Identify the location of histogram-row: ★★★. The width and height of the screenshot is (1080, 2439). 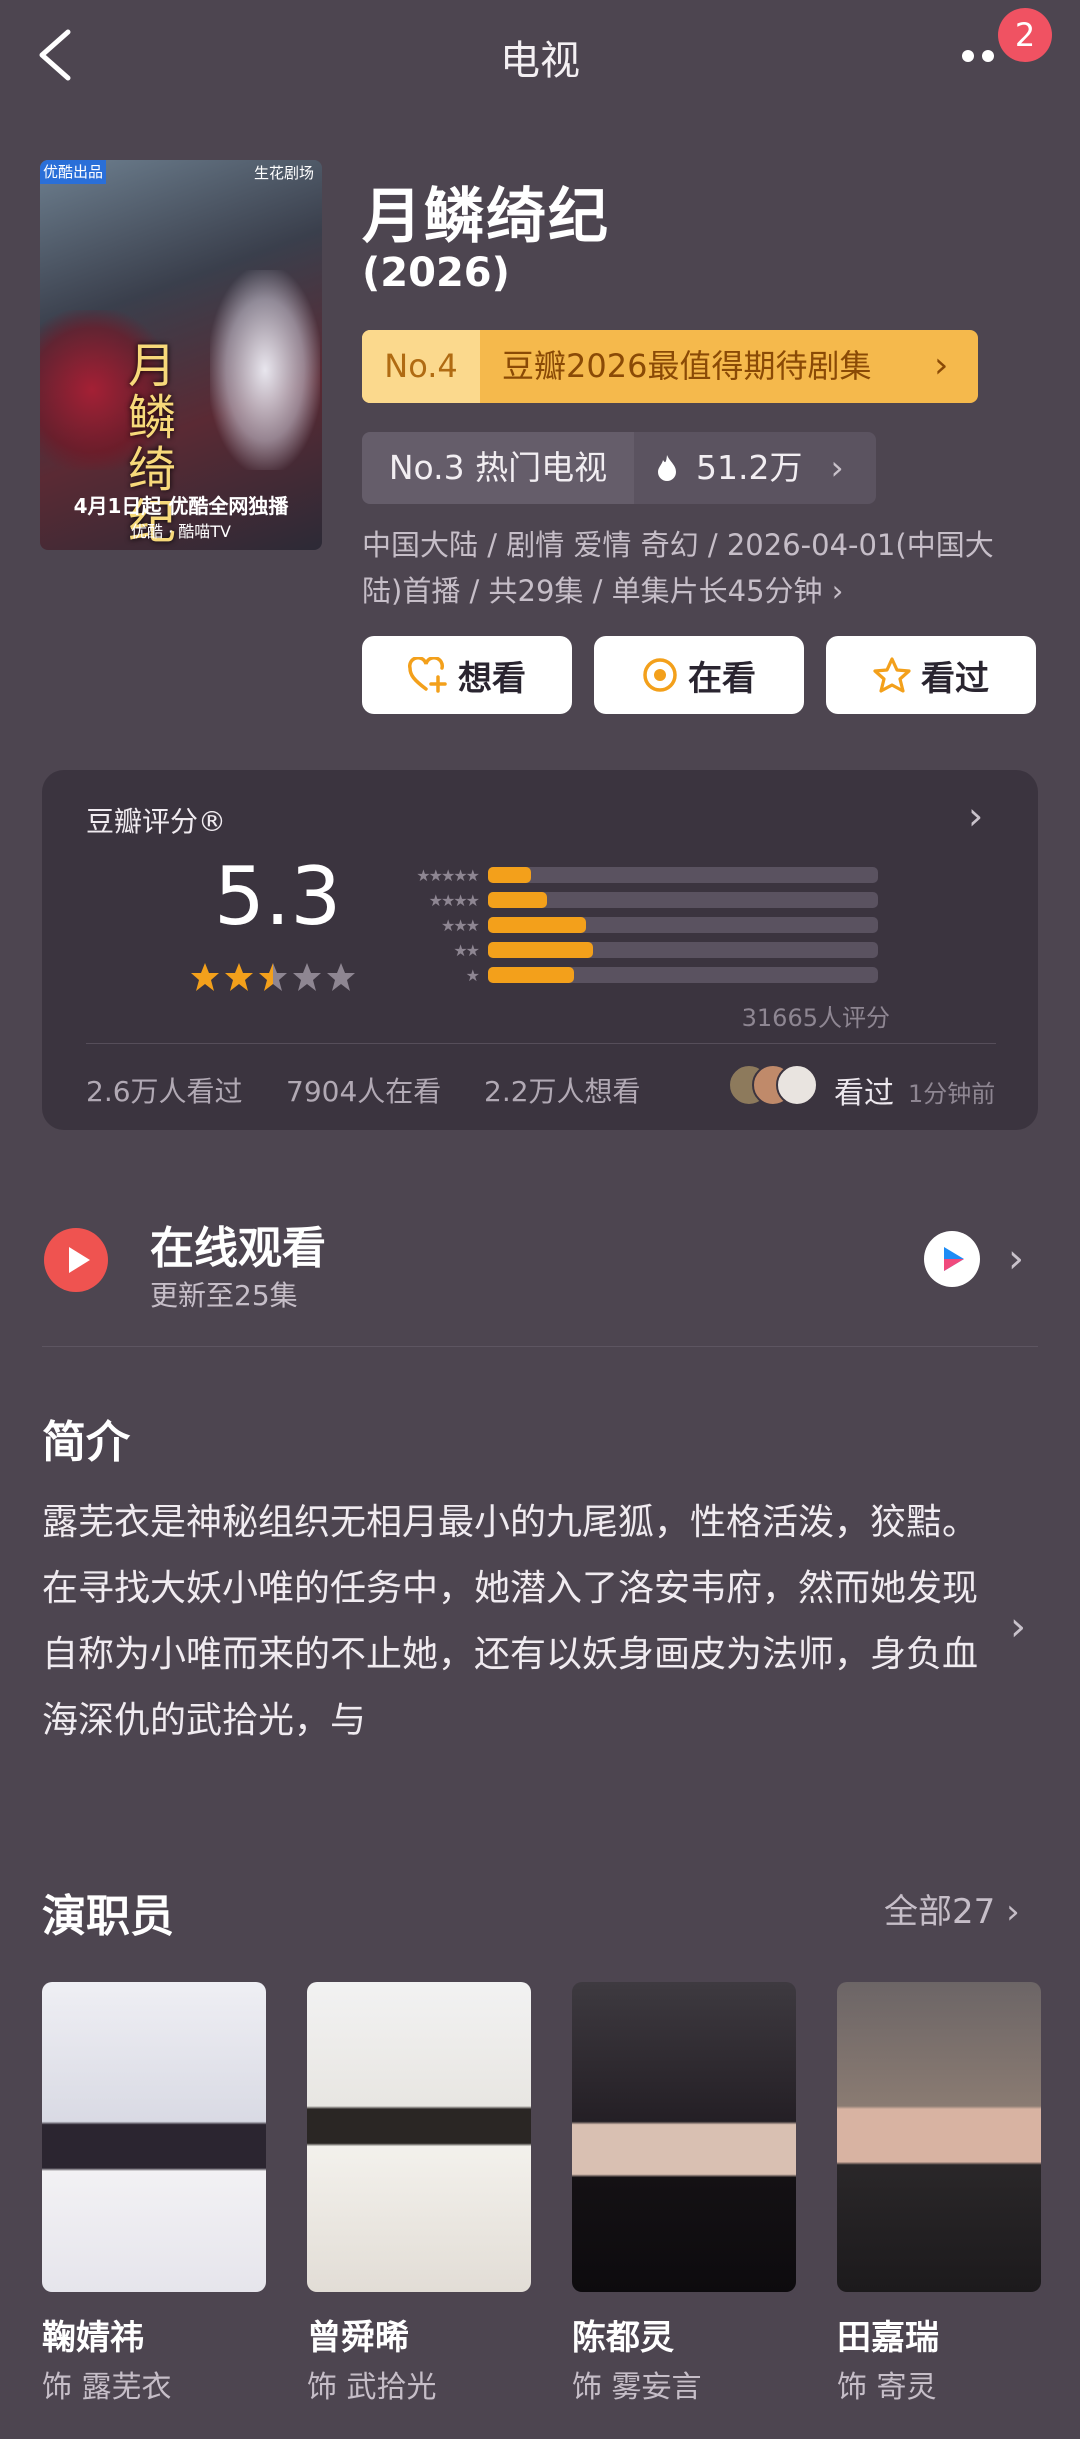
(638, 925).